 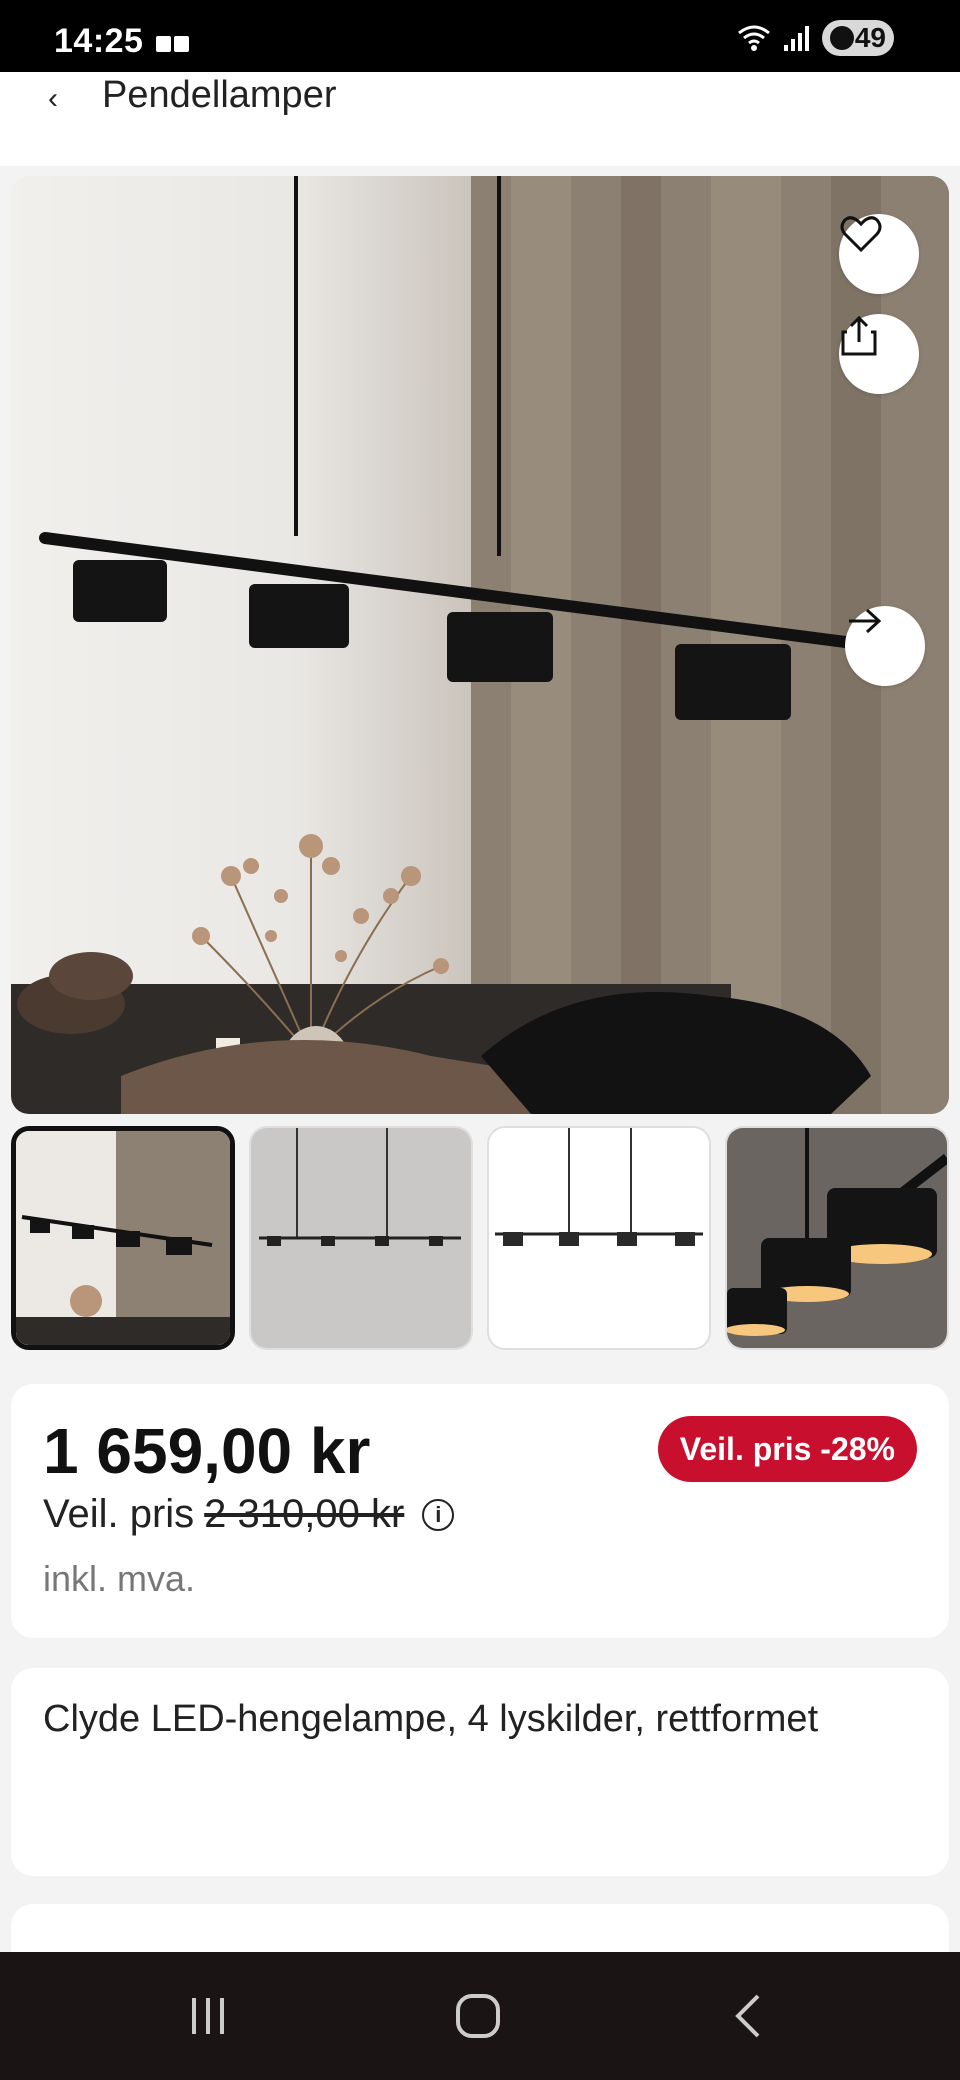 What do you see at coordinates (480, 1238) in the screenshot?
I see `thumbnail-strip` at bounding box center [480, 1238].